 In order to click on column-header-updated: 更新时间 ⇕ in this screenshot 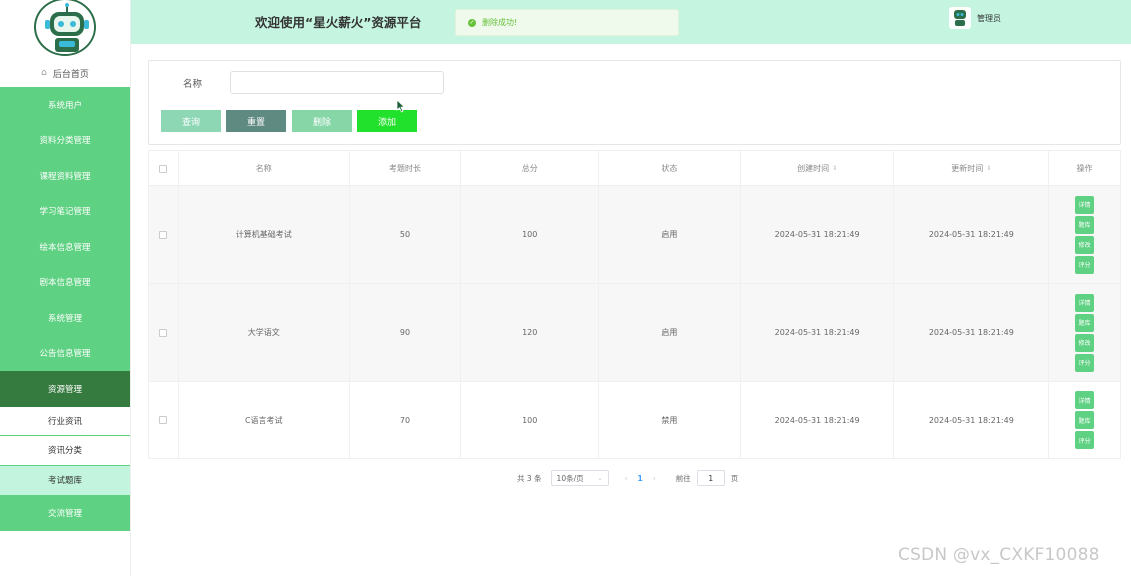, I will do `click(972, 168)`.